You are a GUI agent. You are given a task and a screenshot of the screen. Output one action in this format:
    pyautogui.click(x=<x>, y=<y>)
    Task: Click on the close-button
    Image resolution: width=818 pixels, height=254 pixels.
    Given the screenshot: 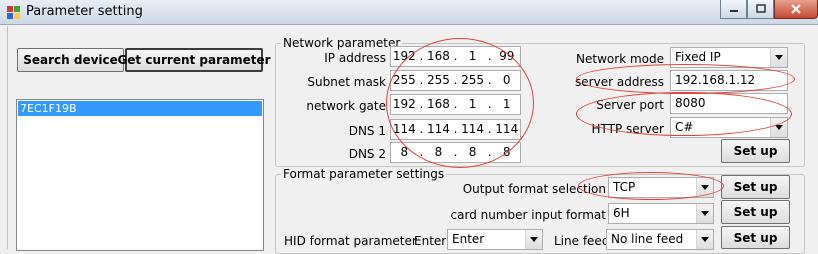 What is the action you would take?
    pyautogui.click(x=796, y=9)
    